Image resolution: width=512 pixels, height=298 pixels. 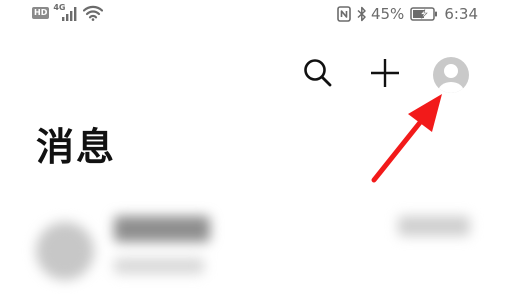 I want to click on plus-icon, so click(x=385, y=73).